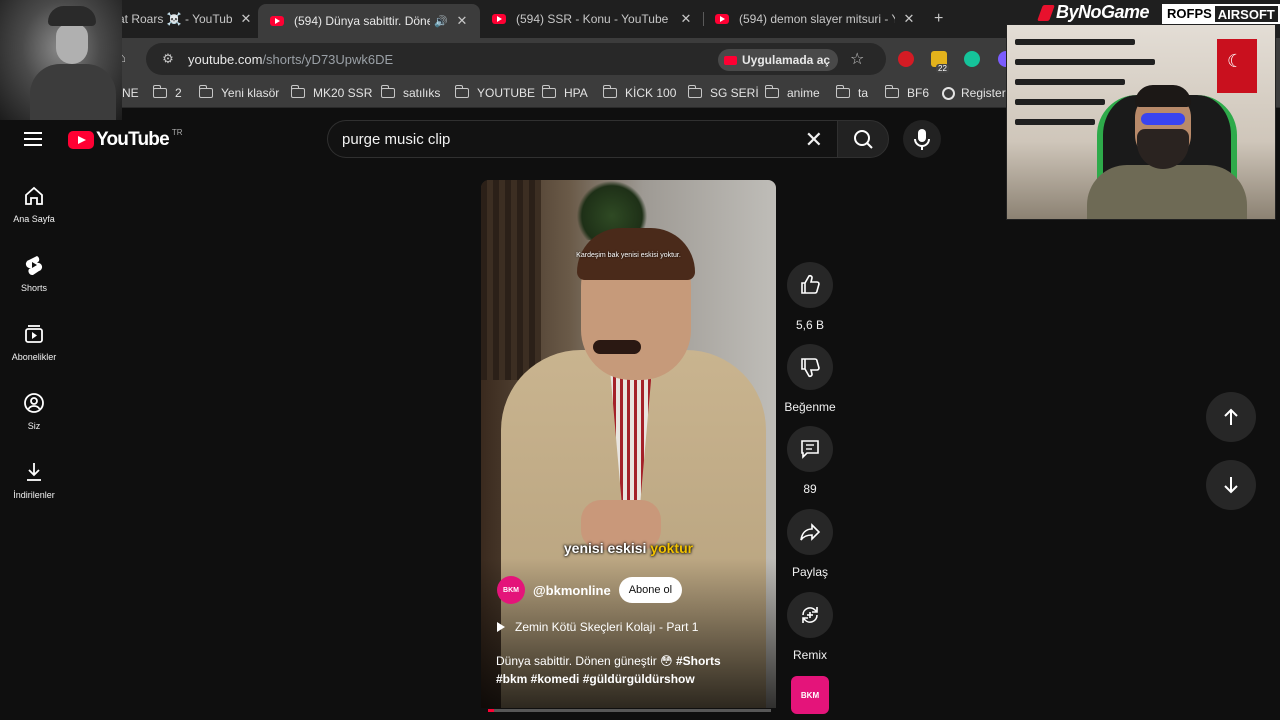  I want to click on video-actor-mustache, so click(617, 347).